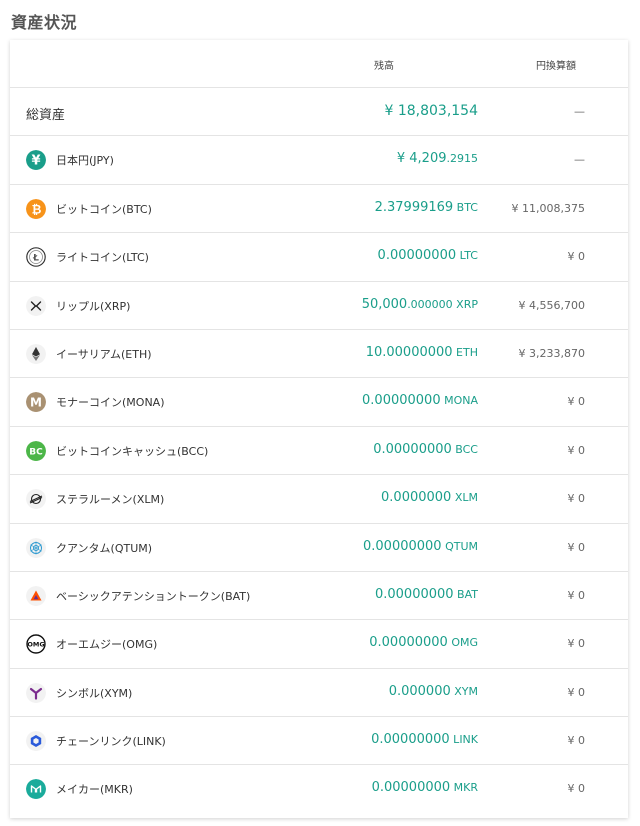 The image size is (640, 826). Describe the element at coordinates (319, 257) in the screenshot. I see `asset-row: Łライトコイン(LTC)0.00000000 LTC¥ 0` at that location.